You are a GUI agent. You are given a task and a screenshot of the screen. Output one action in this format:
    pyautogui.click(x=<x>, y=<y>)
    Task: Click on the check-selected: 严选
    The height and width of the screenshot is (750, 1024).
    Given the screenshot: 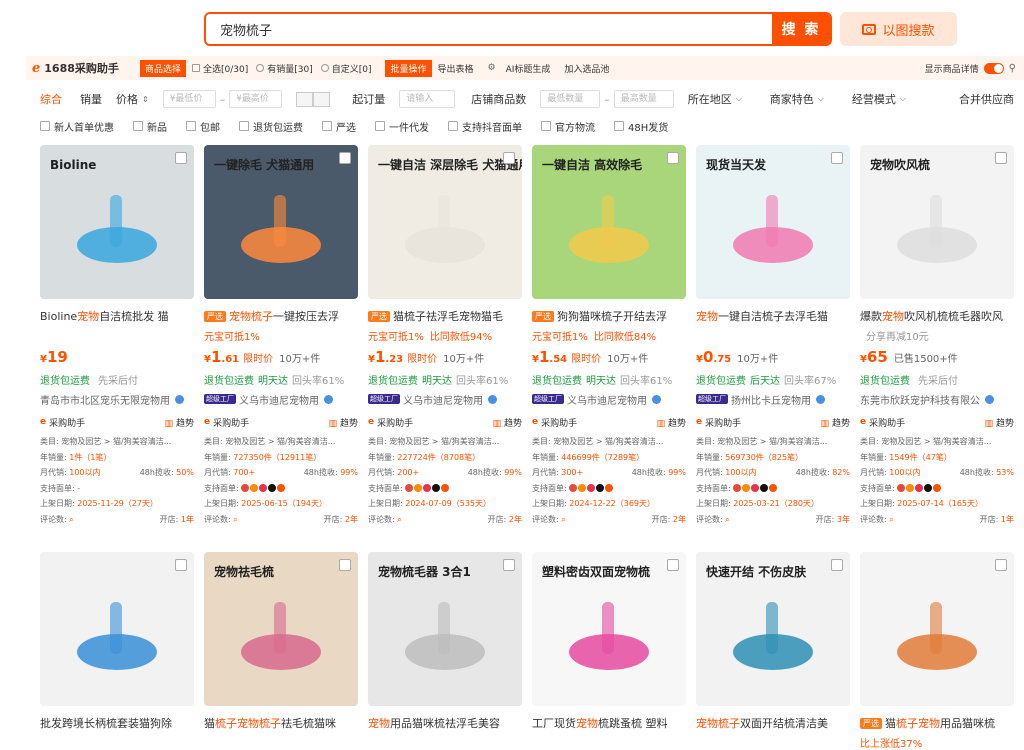 What is the action you would take?
    pyautogui.click(x=339, y=126)
    